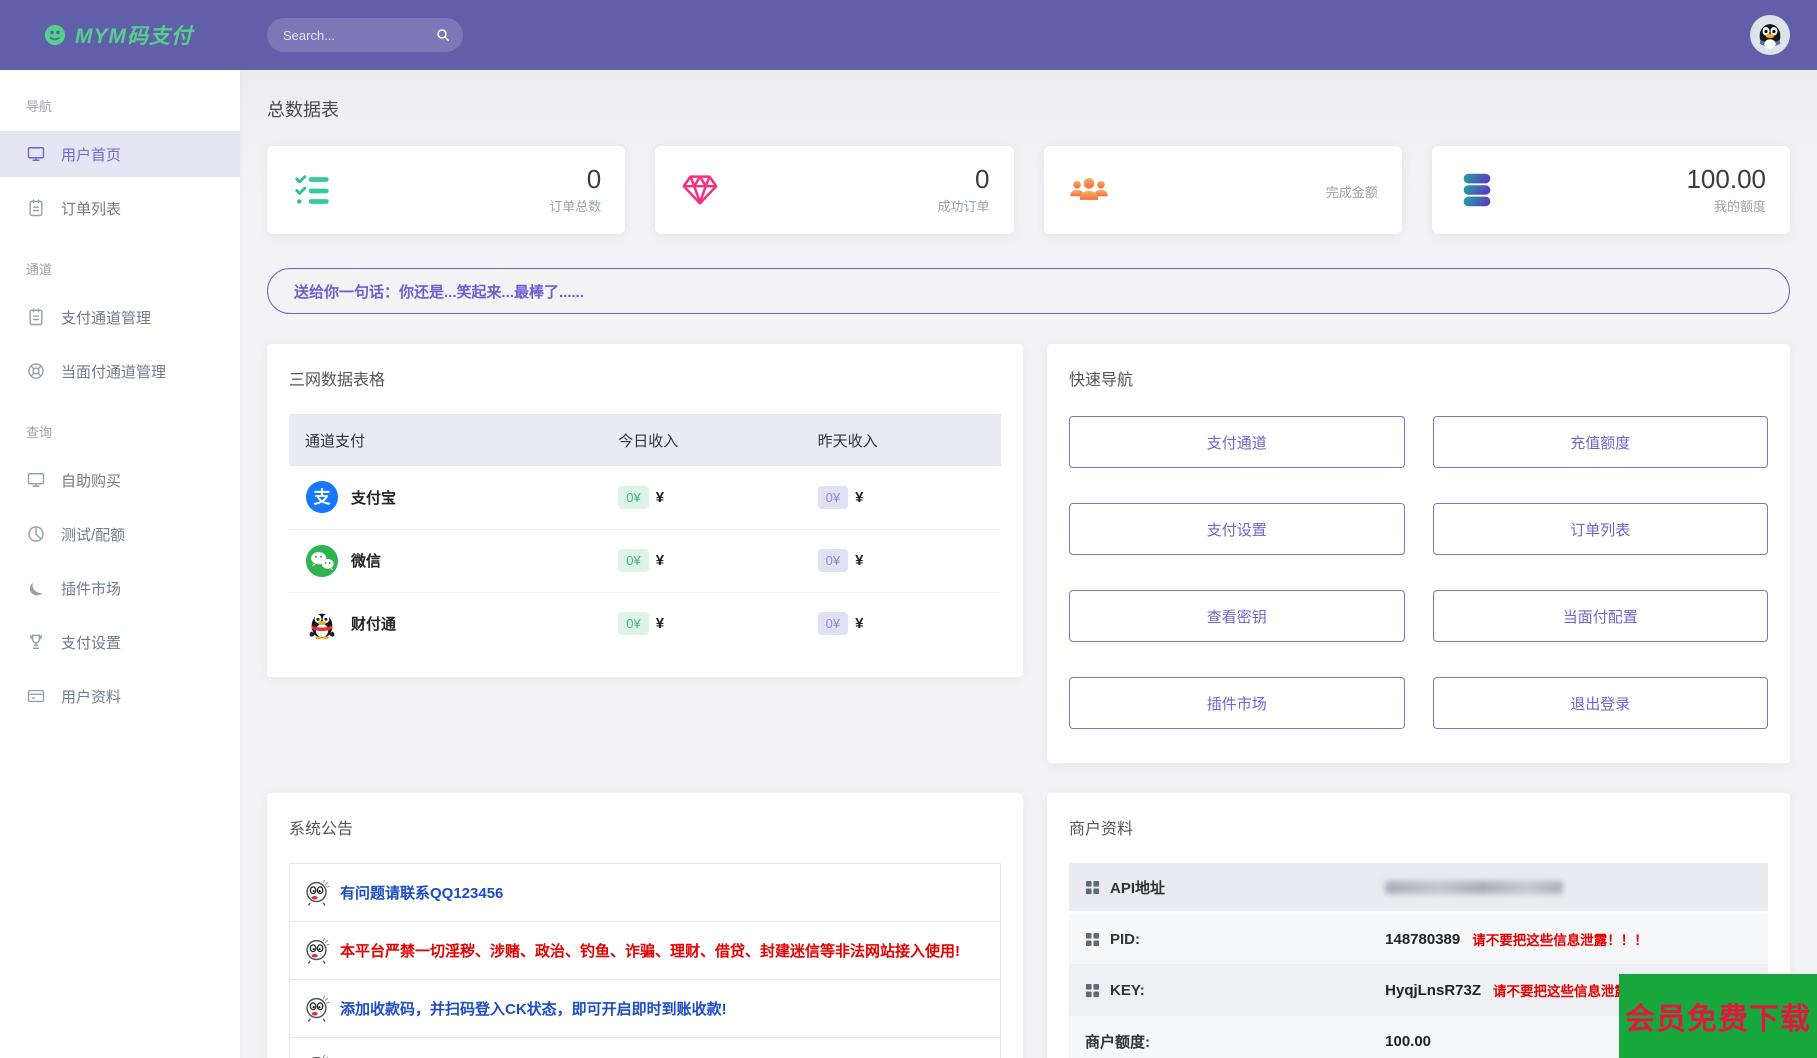 The image size is (1817, 1058). Describe the element at coordinates (36, 534) in the screenshot. I see `pie-icon` at that location.